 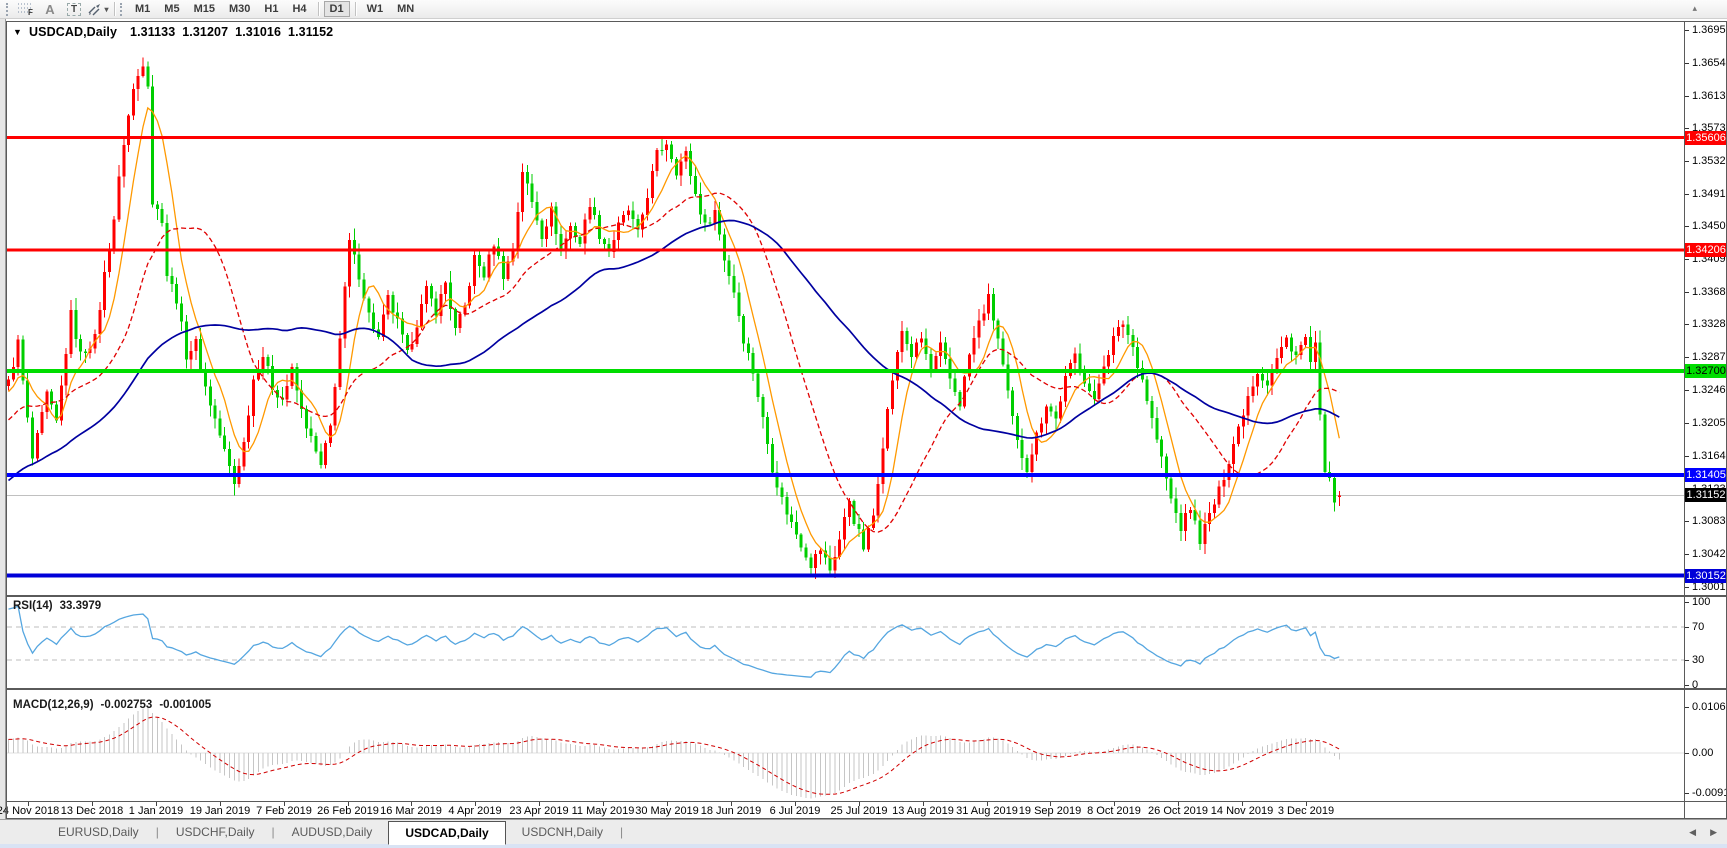 I want to click on macd-pane, so click(x=845, y=746).